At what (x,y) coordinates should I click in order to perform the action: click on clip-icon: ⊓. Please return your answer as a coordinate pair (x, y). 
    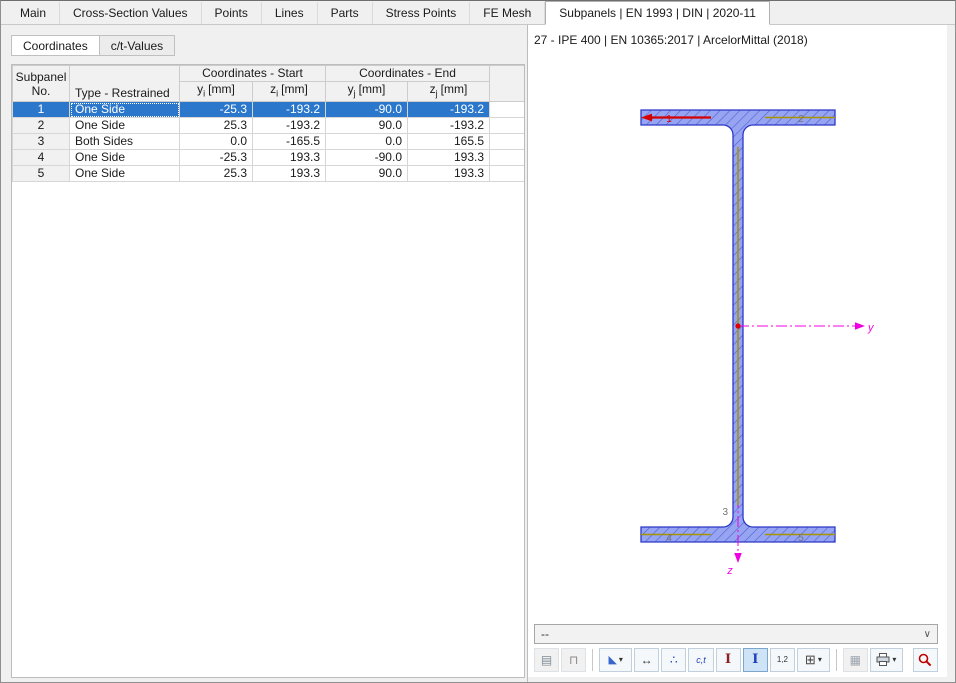
    Looking at the image, I should click on (574, 659).